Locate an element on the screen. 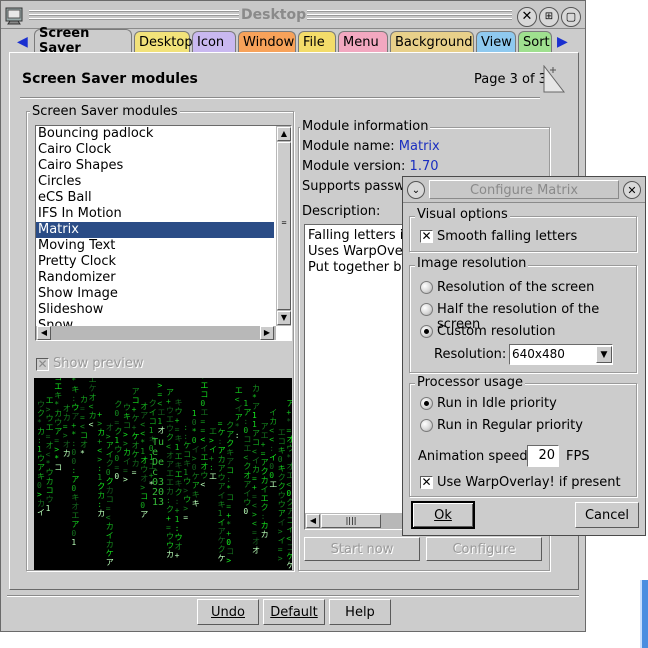  ok-button: Ok is located at coordinates (443, 515).